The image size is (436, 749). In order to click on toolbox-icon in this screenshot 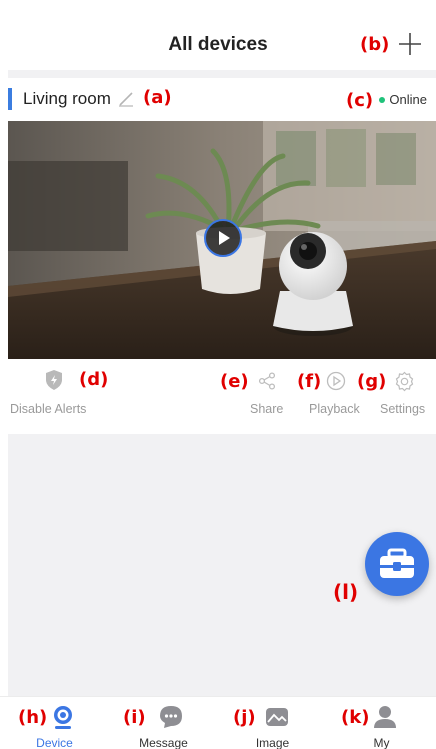, I will do `click(397, 563)`.